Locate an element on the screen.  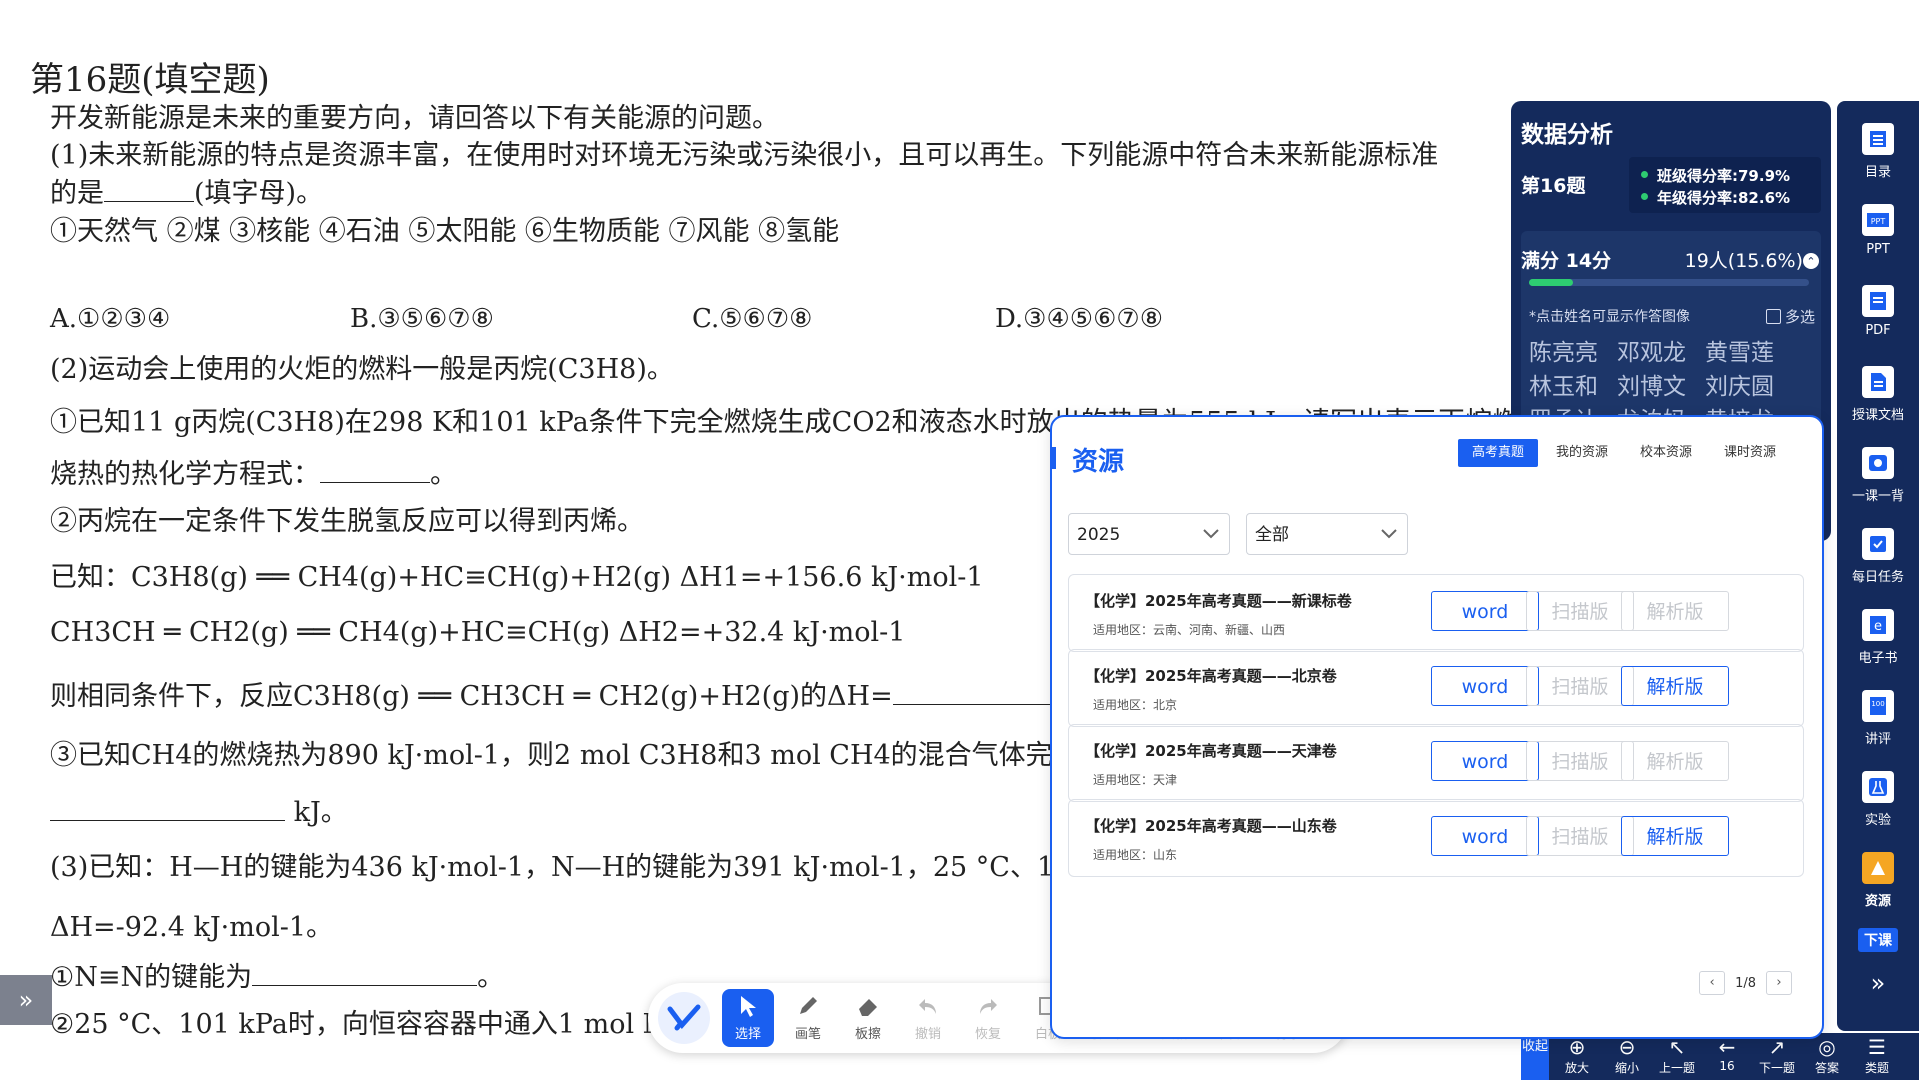
sidebar-item-label: 每日任务 is located at coordinates (1877, 577).